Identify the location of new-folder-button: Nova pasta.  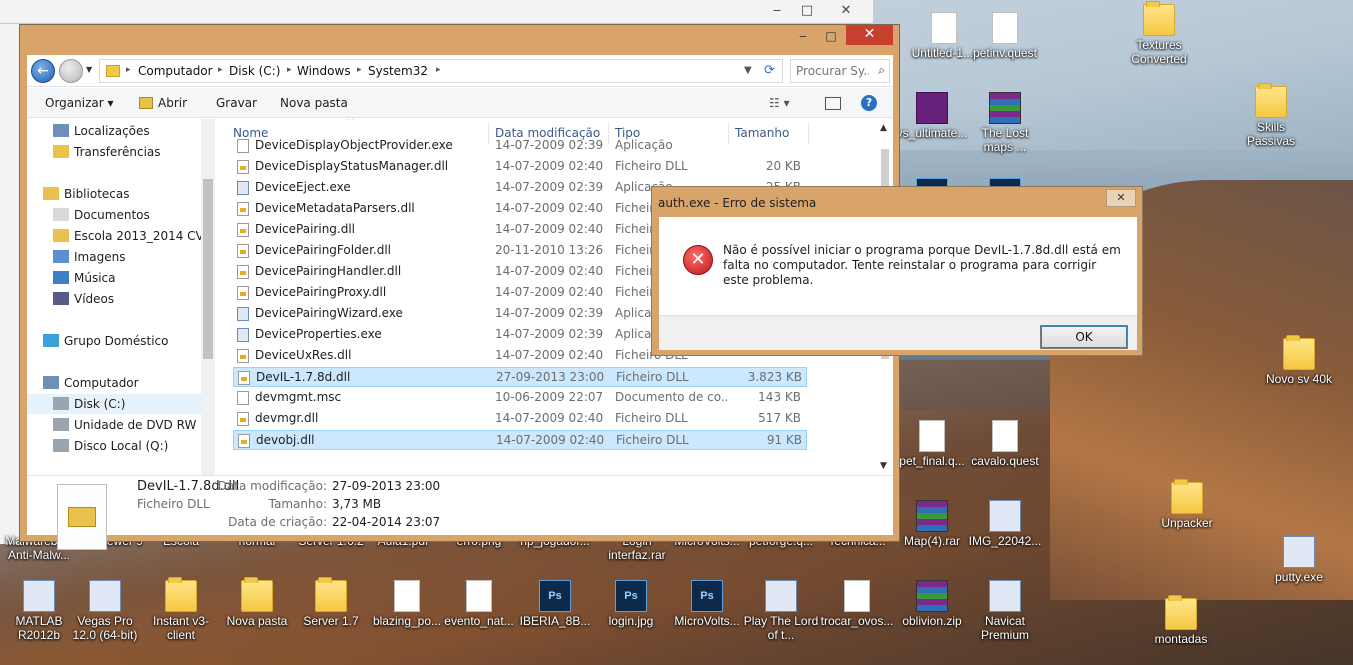
(314, 103).